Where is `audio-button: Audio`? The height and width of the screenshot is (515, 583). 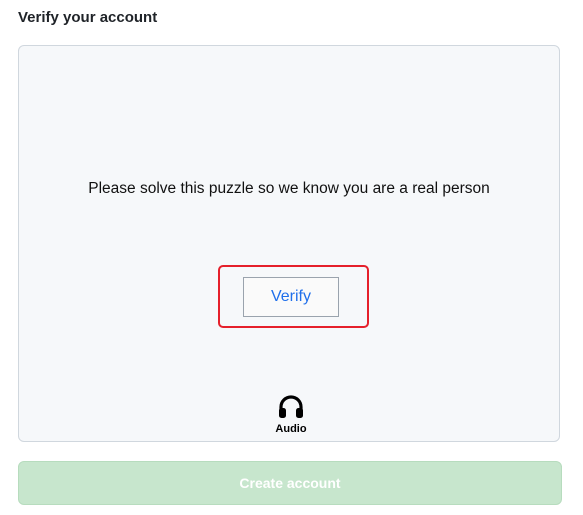 audio-button: Audio is located at coordinates (291, 416).